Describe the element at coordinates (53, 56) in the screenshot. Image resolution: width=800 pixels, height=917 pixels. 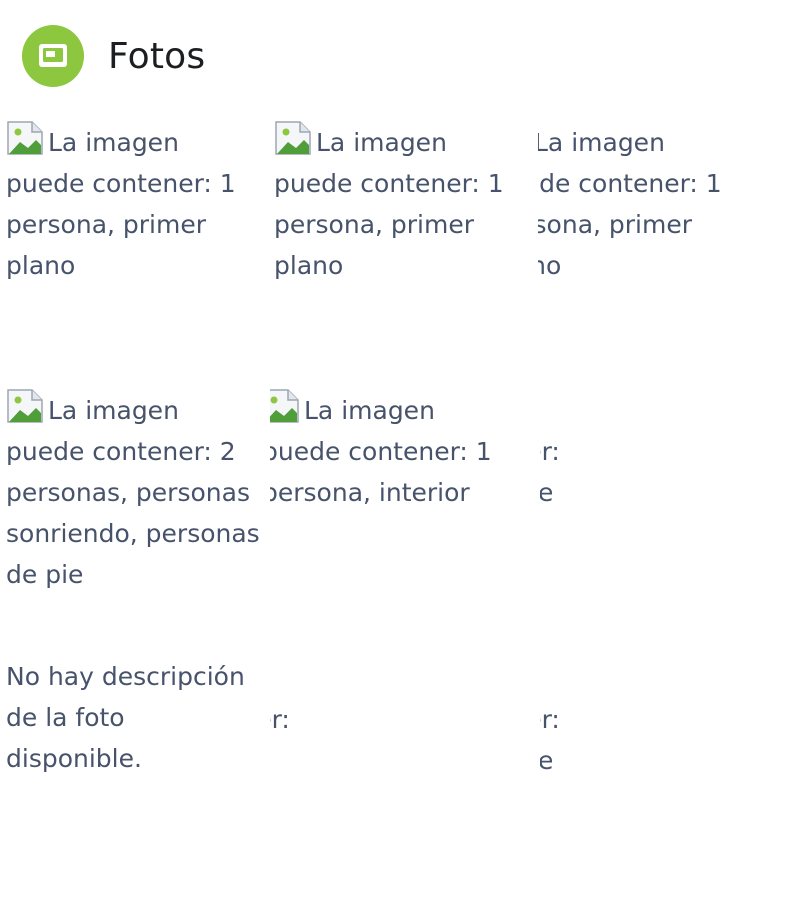
I see `photo-icon` at that location.